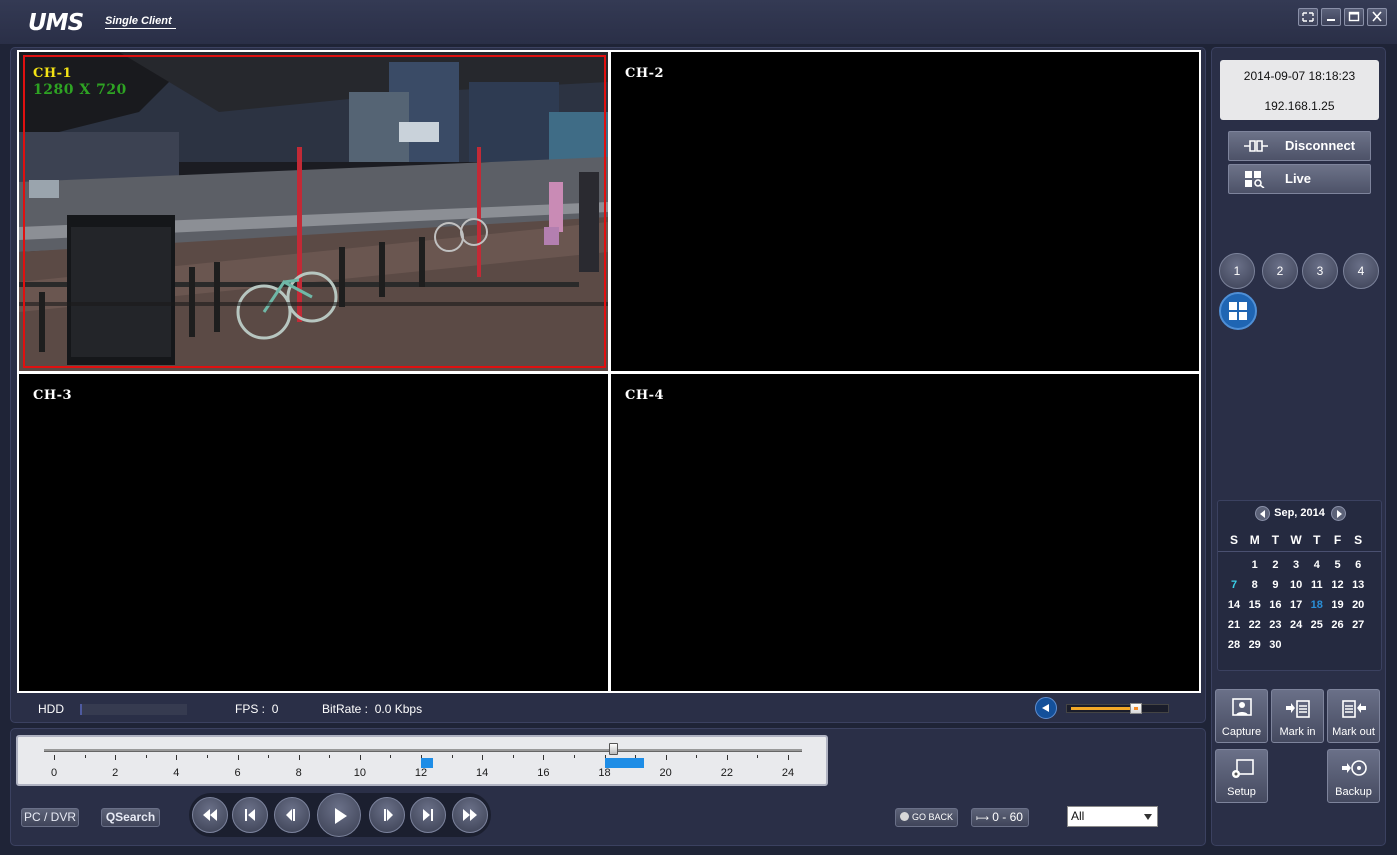 Image resolution: width=1397 pixels, height=855 pixels. What do you see at coordinates (1117, 708) in the screenshot?
I see `volume-slider` at bounding box center [1117, 708].